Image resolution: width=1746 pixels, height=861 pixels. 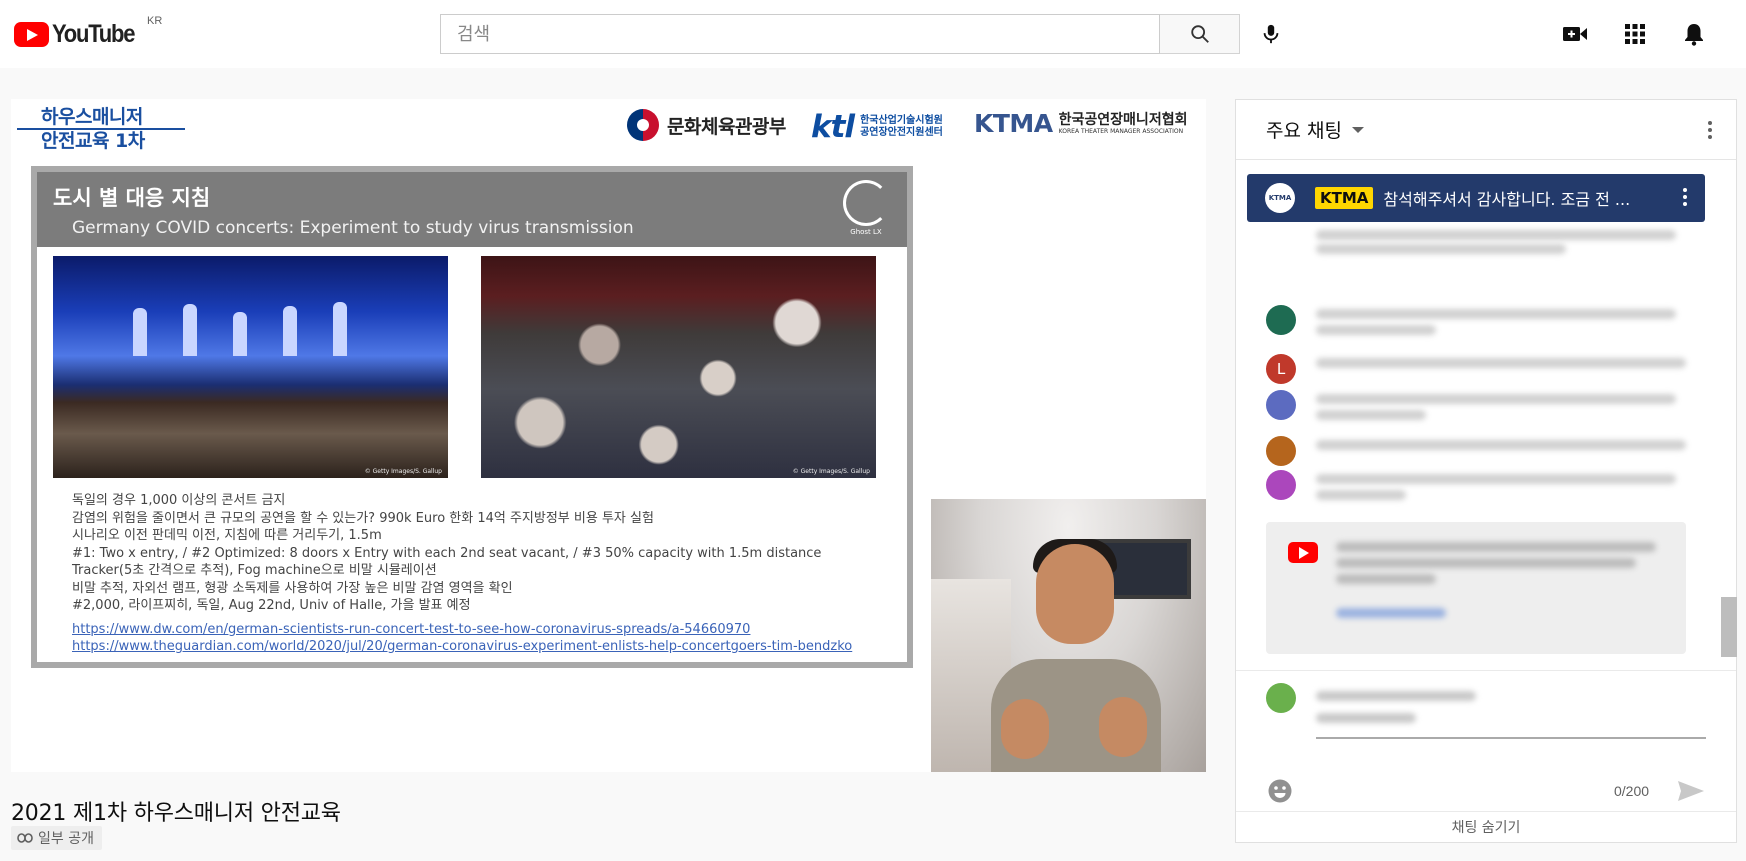 I want to click on avatar: L, so click(x=1281, y=369).